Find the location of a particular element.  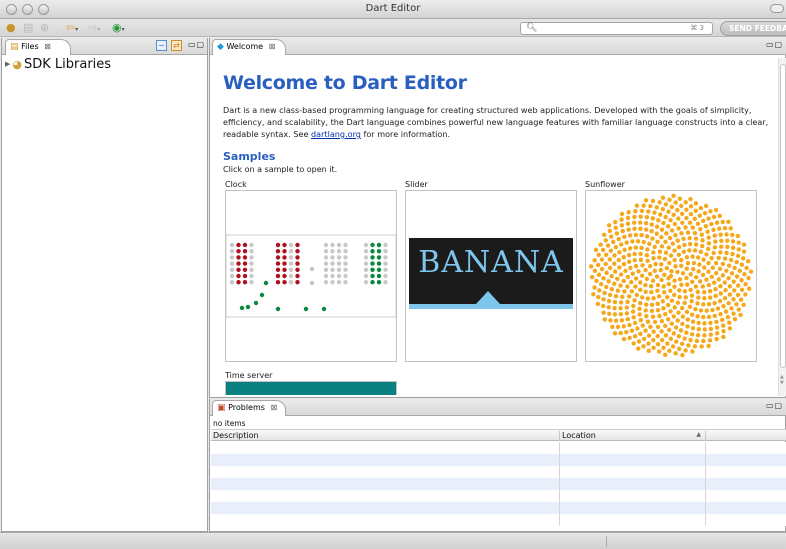

tab-files: ▤ Files ⊠ is located at coordinates (38, 47).